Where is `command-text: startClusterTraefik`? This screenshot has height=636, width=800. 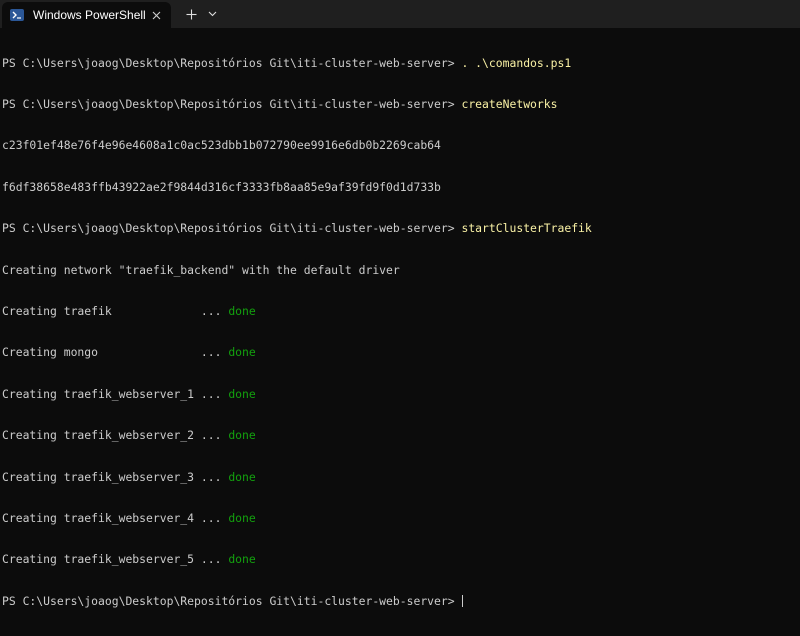
command-text: startClusterTraefik is located at coordinates (526, 228).